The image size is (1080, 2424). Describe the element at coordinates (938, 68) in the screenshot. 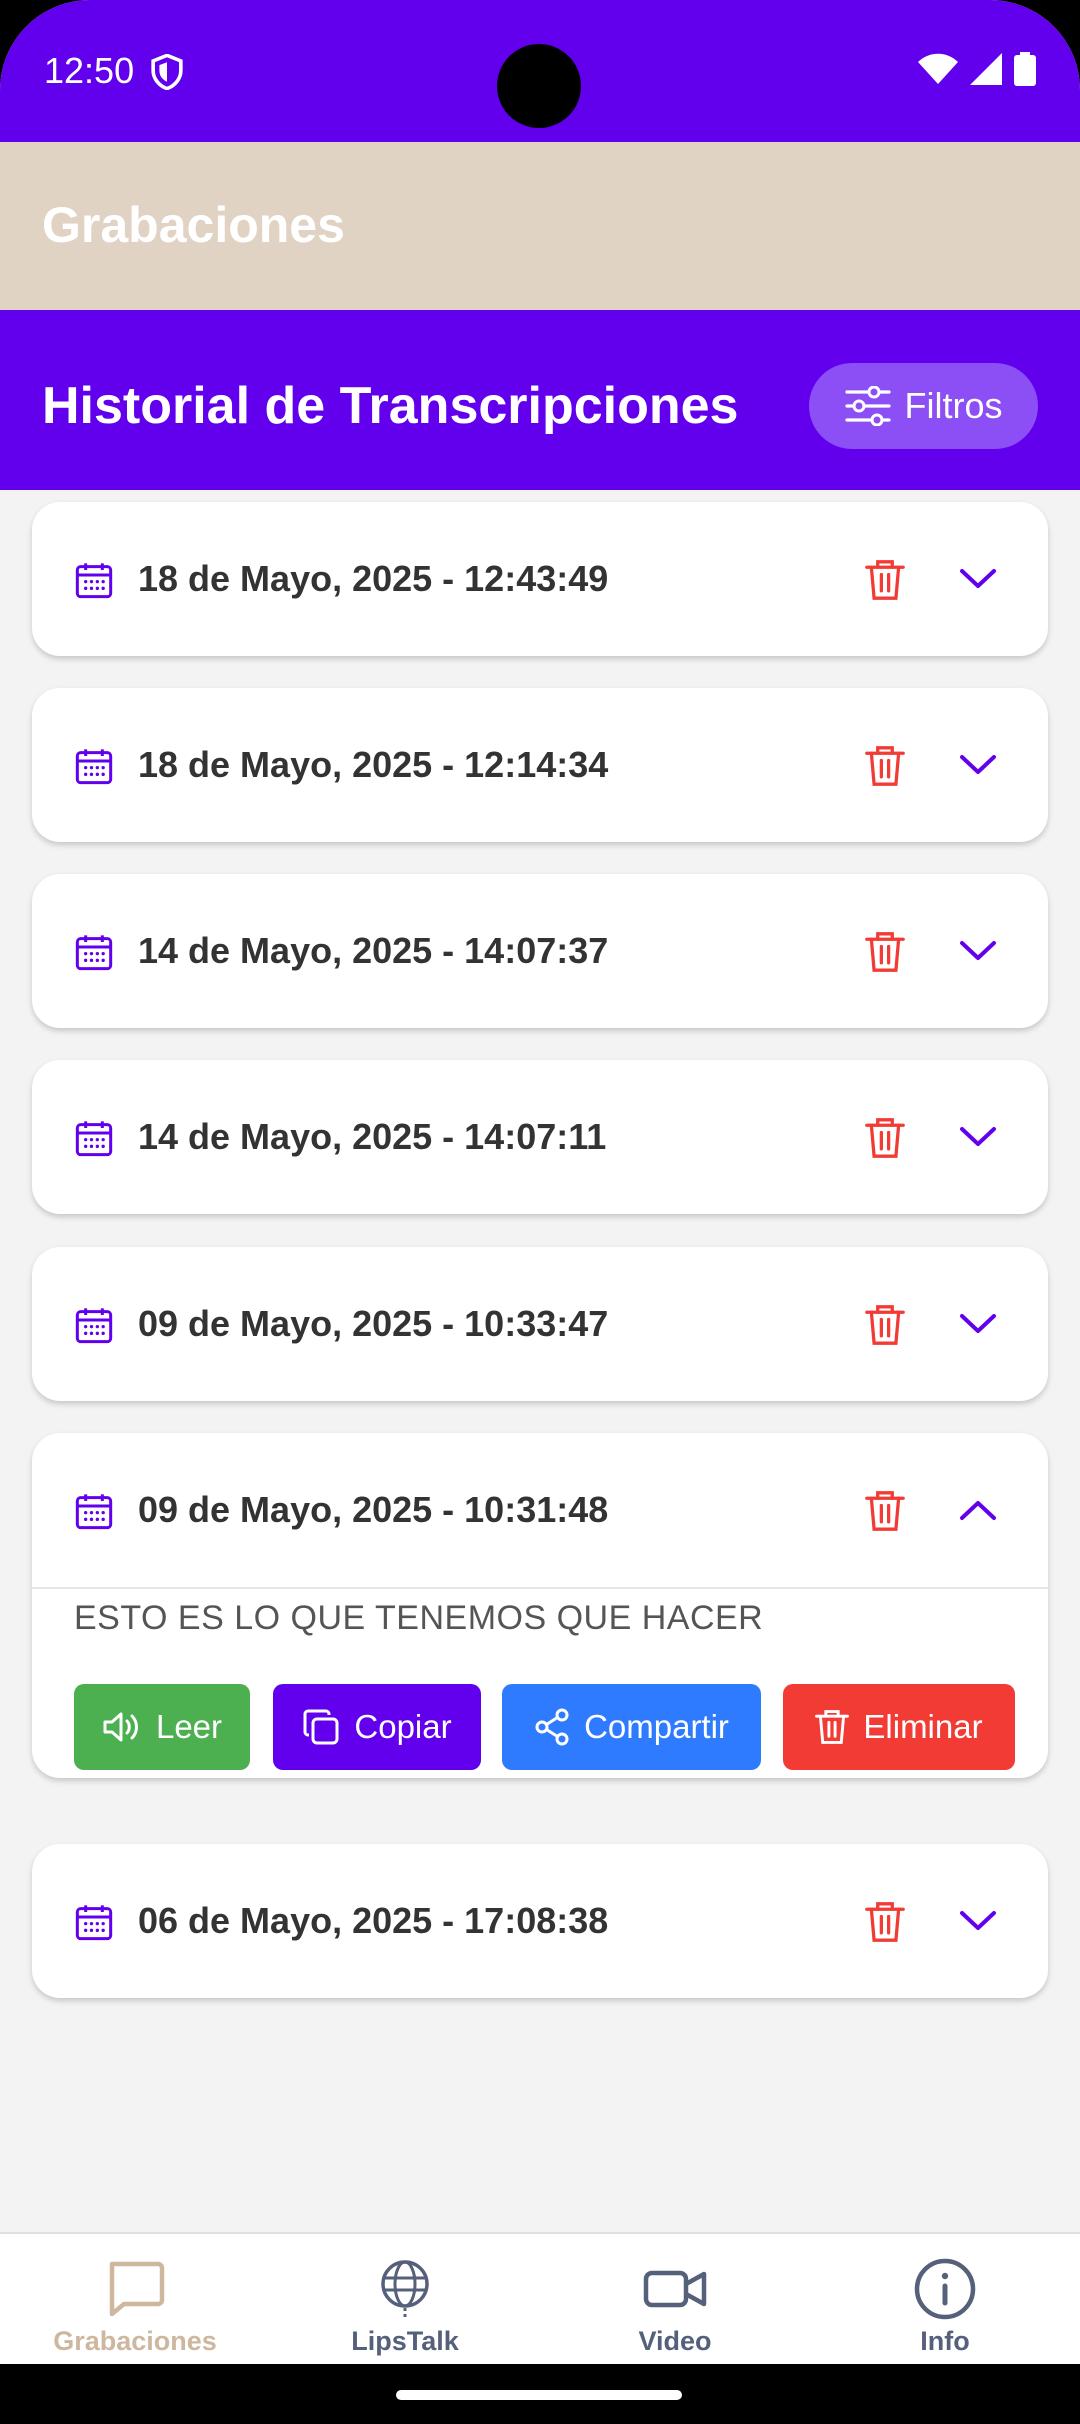

I see `wifi-icon` at that location.